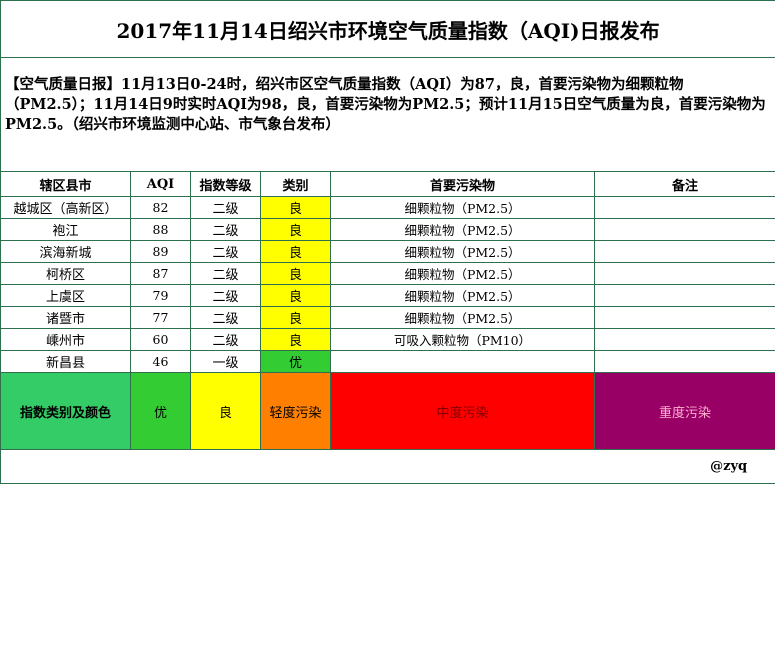  Describe the element at coordinates (160, 411) in the screenshot. I see `legend-swatch: 优` at that location.